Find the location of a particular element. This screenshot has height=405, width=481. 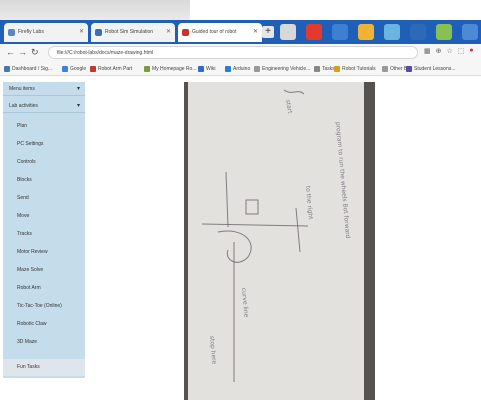

annotation-text: curve line is located at coordinates (245, 303).